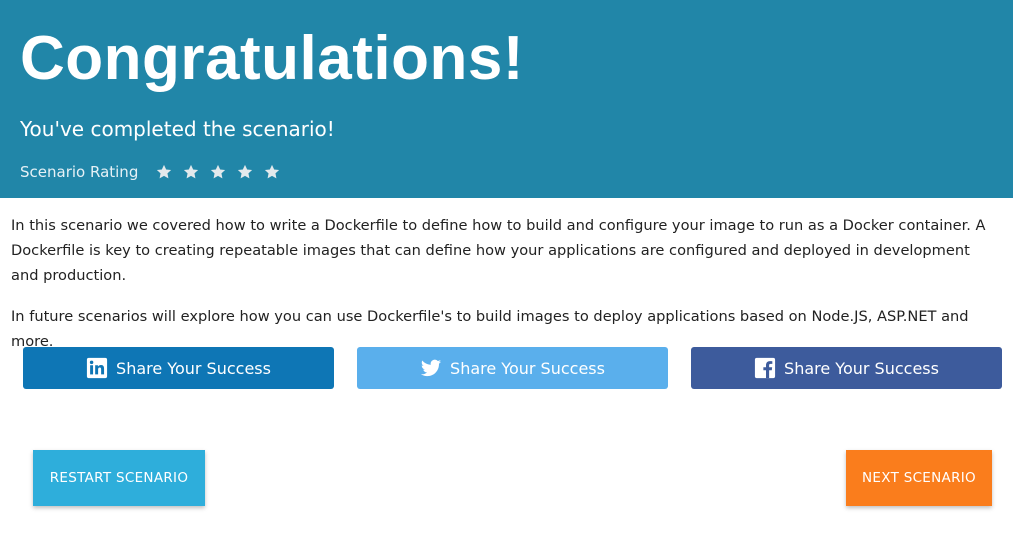 Image resolution: width=1013 pixels, height=554 pixels. What do you see at coordinates (97, 368) in the screenshot?
I see `linkedin-icon` at bounding box center [97, 368].